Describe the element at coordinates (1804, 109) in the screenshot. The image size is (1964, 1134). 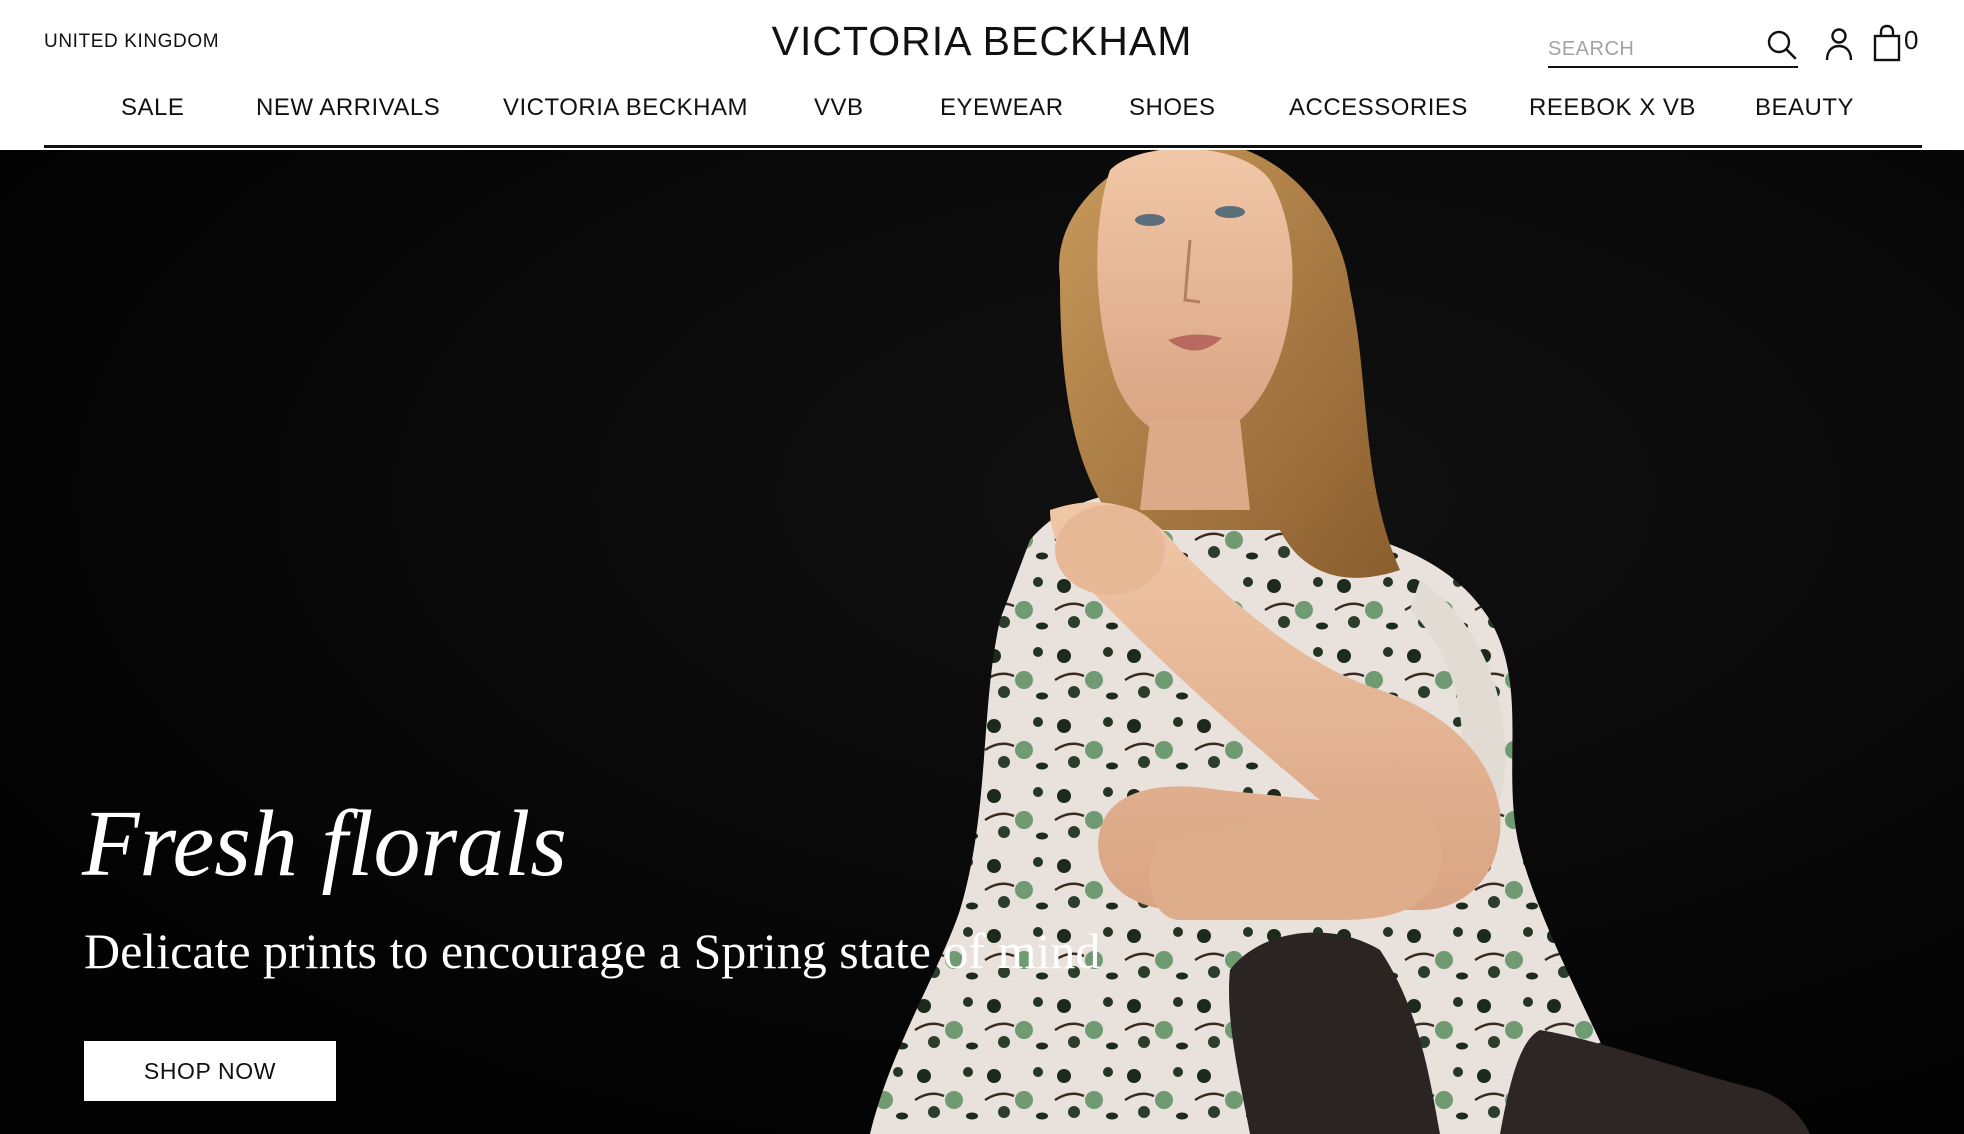
I see `nav-item-beauty: BEAUTY` at that location.